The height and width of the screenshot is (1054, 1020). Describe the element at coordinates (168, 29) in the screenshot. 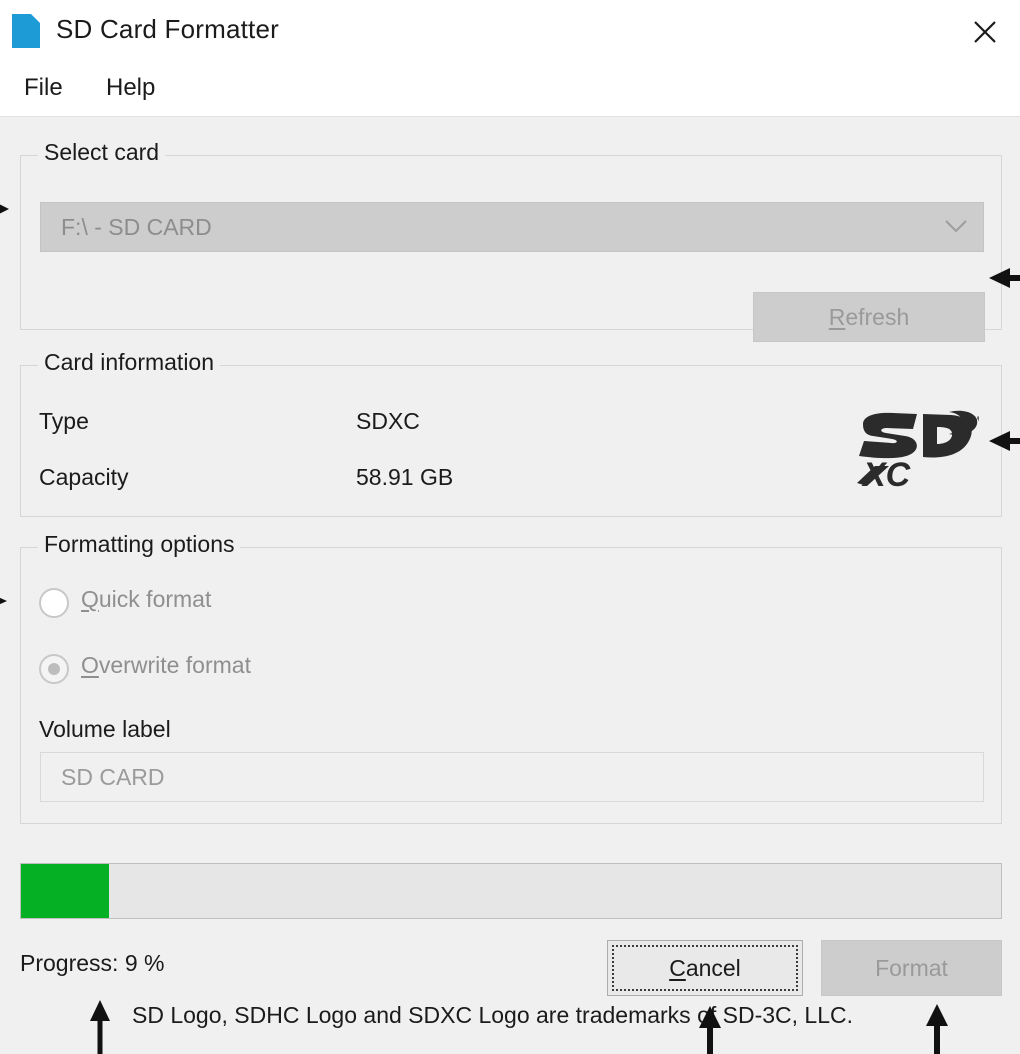

I see `window-title: SD Card Formatter` at that location.